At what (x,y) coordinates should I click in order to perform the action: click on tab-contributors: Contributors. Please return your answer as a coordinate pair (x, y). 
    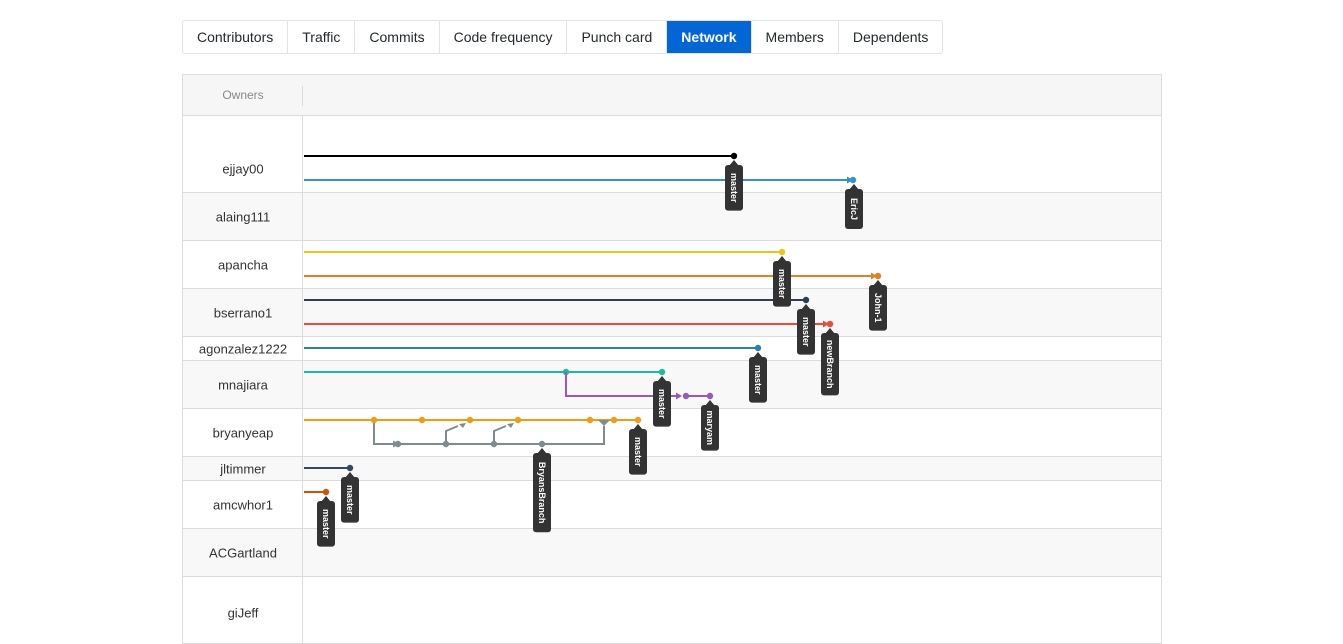
    Looking at the image, I should click on (236, 37).